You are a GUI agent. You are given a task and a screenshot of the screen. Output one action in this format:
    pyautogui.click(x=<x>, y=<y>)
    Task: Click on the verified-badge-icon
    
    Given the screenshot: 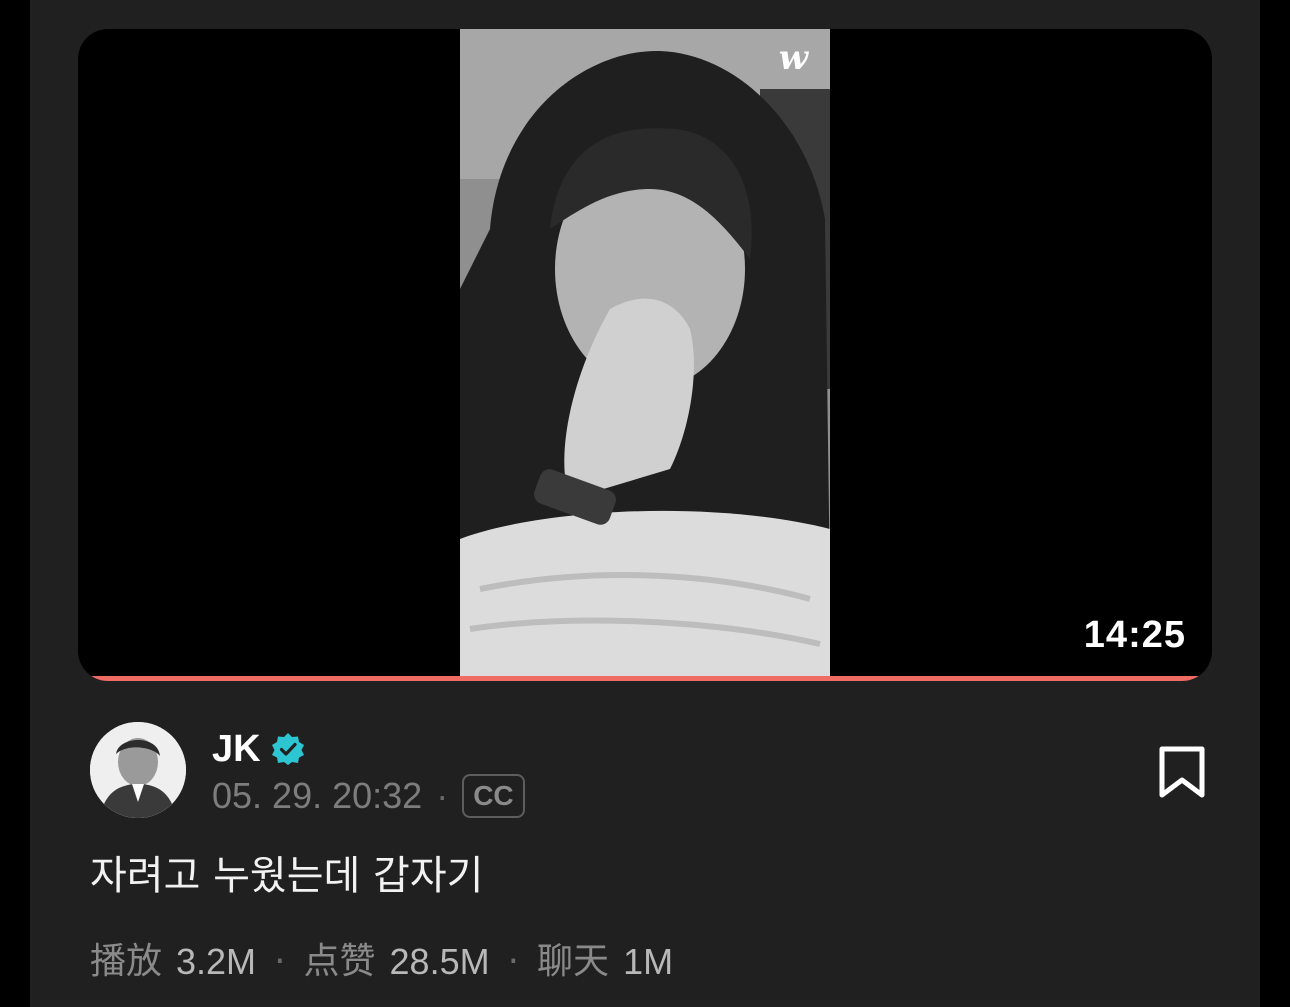 What is the action you would take?
    pyautogui.click(x=288, y=749)
    